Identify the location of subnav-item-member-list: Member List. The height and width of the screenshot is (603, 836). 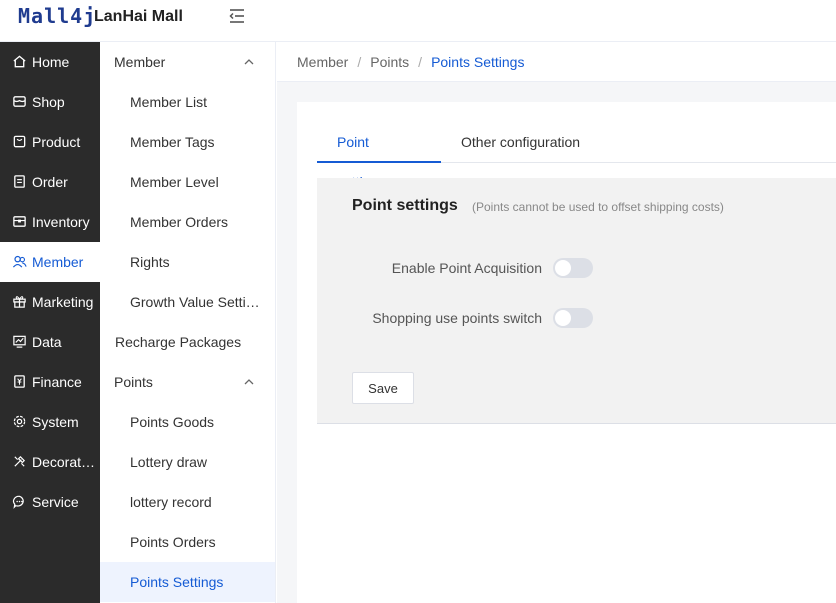
(187, 102).